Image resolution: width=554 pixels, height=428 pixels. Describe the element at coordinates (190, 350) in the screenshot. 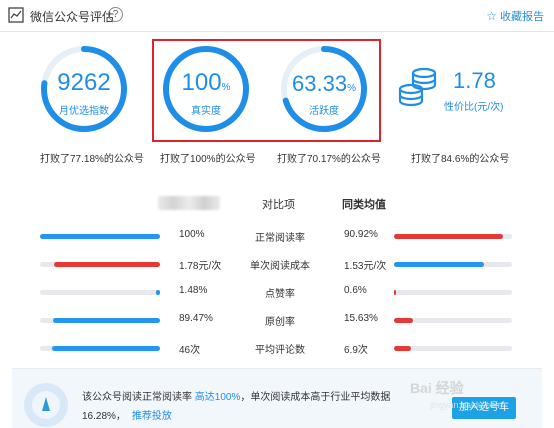

I see `self-value: 46次` at that location.